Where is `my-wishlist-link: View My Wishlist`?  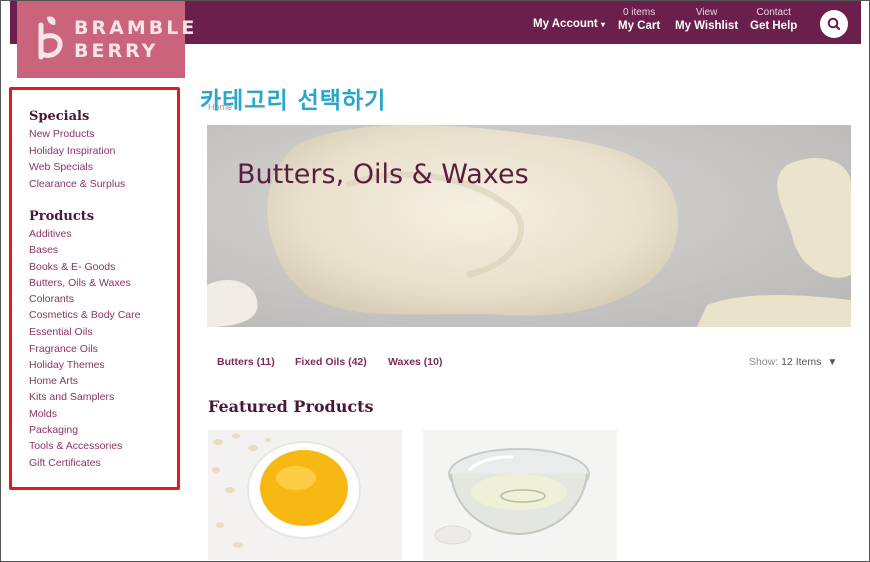
my-wishlist-link: View My Wishlist is located at coordinates (706, 20).